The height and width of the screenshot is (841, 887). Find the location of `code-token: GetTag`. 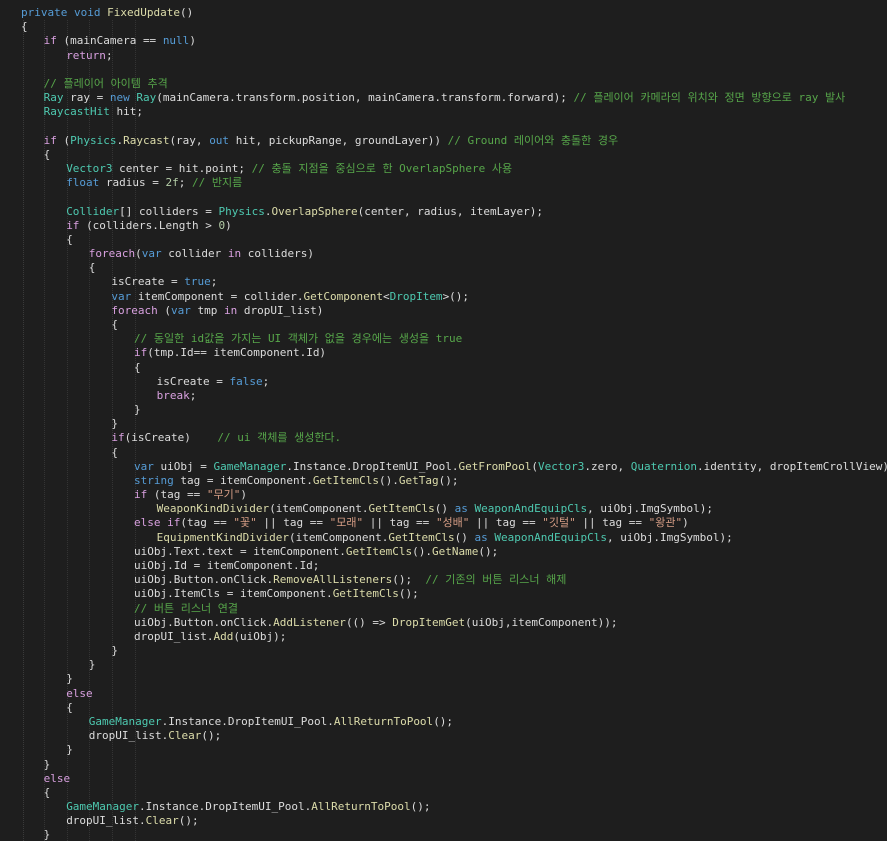

code-token: GetTag is located at coordinates (418, 480).